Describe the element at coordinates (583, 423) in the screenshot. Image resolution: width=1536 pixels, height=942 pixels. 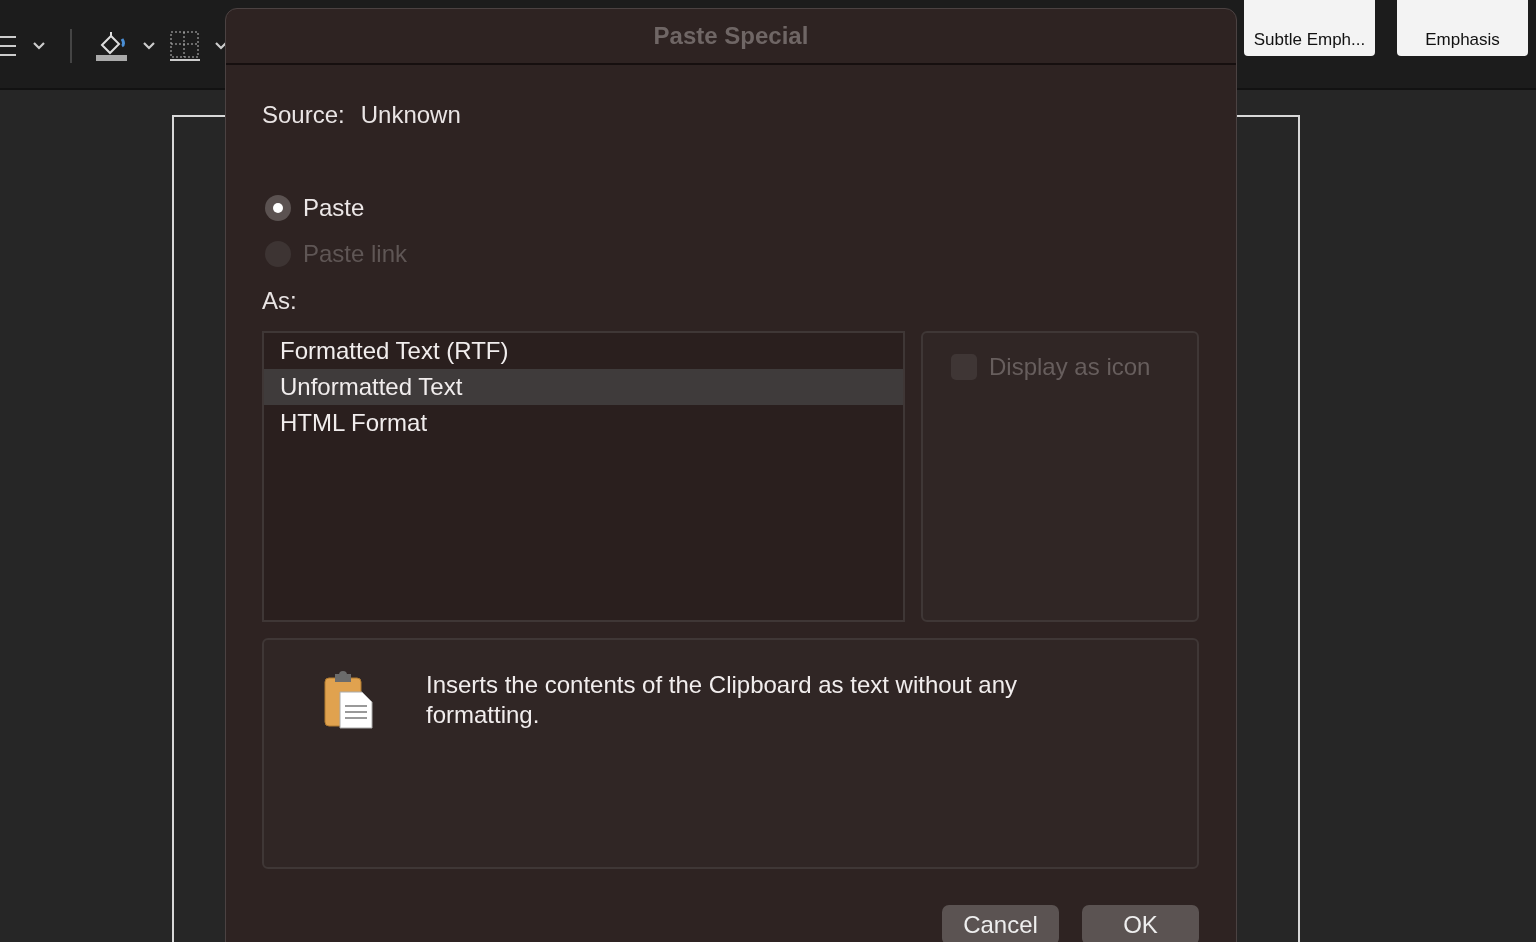
I see `format-item: HTML Format` at that location.